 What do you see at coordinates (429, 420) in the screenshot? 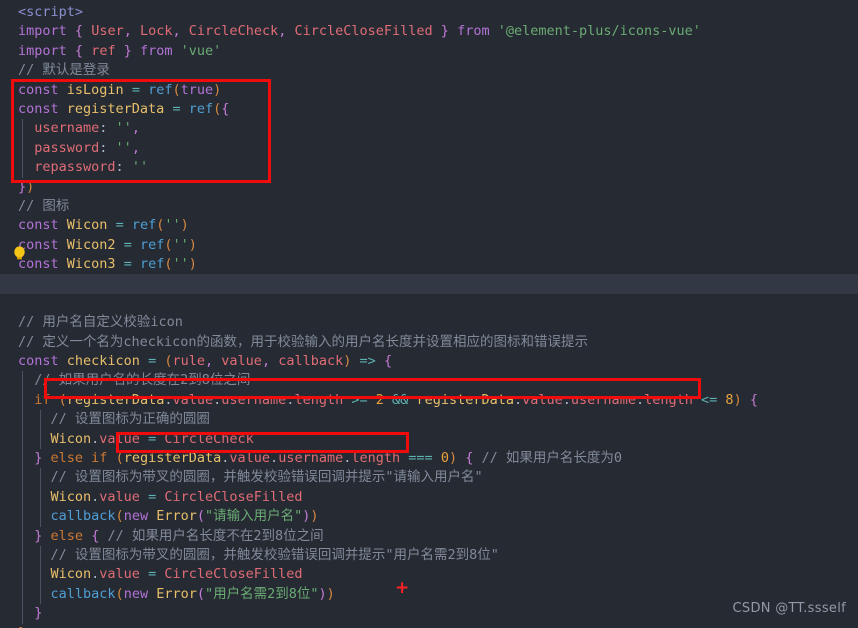
I see `code-line: // 设置图标为正确的圆圈` at bounding box center [429, 420].